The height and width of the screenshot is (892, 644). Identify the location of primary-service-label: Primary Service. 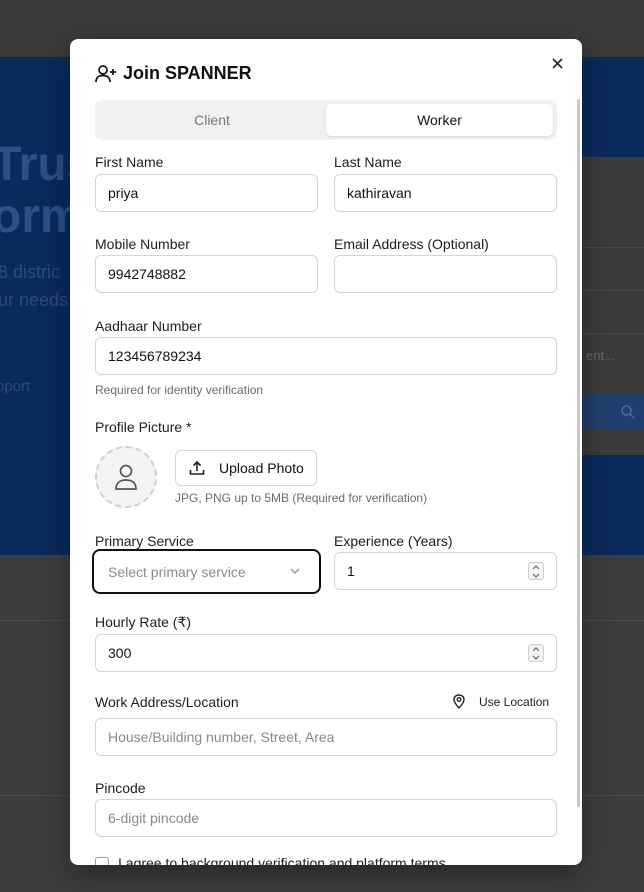
(144, 541).